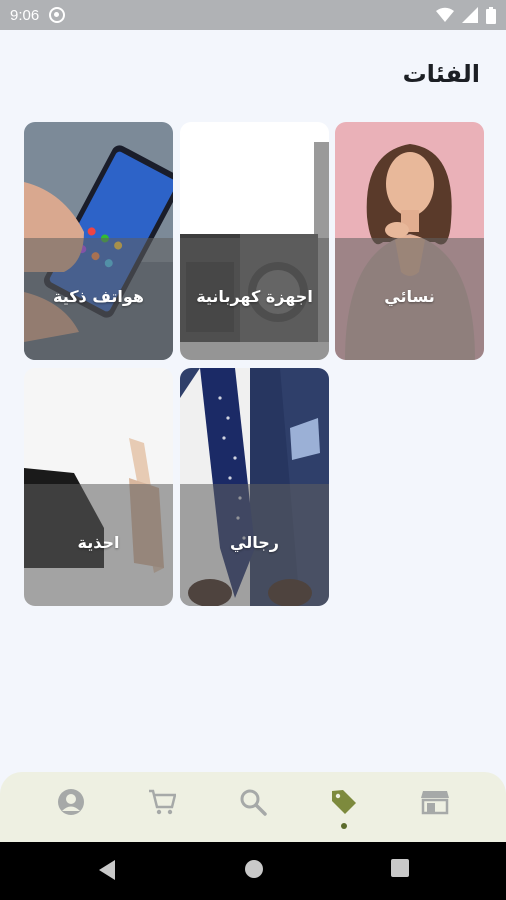 The width and height of the screenshot is (506, 900). I want to click on cellular-icon, so click(470, 15).